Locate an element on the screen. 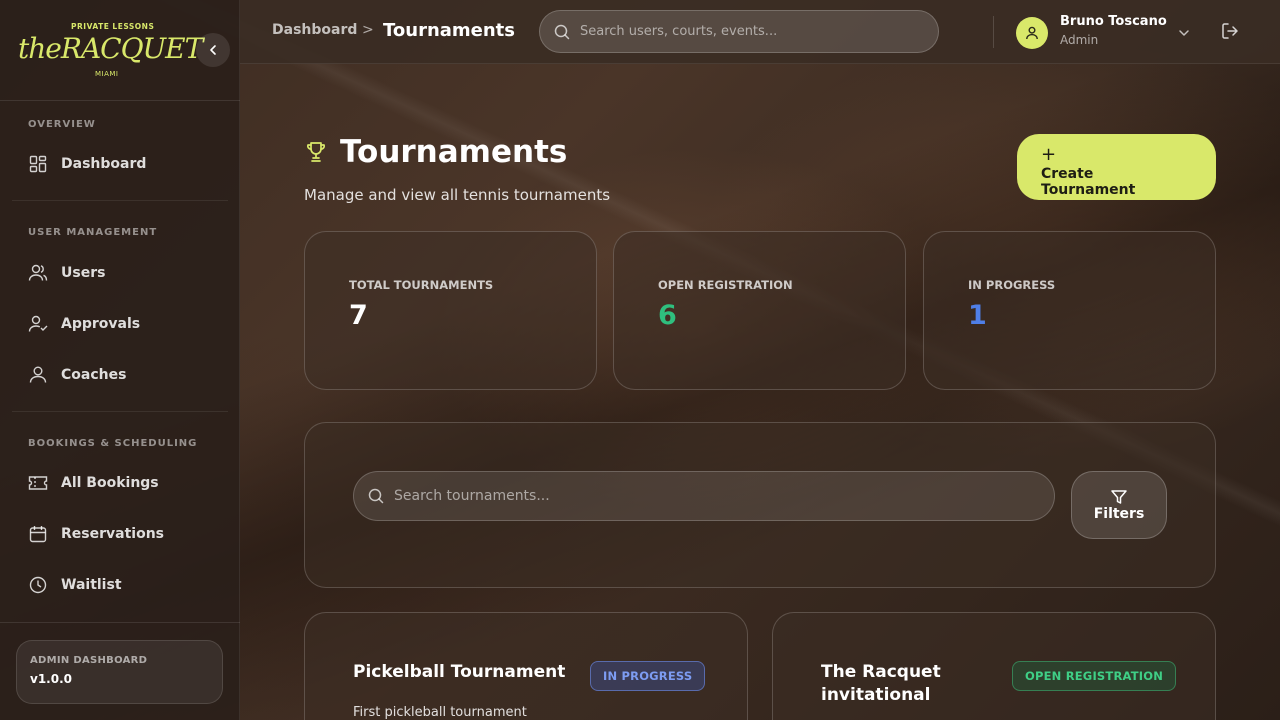 The width and height of the screenshot is (1280, 720). stat-total-tournaments: TOTAL TOURNAMENTS 7 is located at coordinates (450, 310).